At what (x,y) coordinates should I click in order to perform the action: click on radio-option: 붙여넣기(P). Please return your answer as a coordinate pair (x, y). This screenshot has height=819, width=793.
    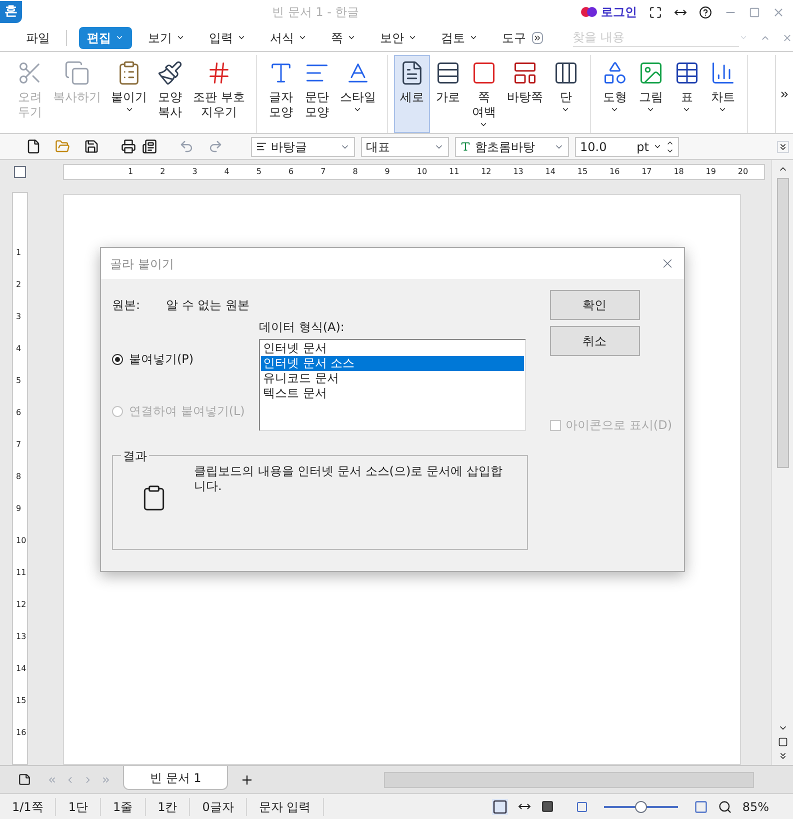
    Looking at the image, I should click on (185, 359).